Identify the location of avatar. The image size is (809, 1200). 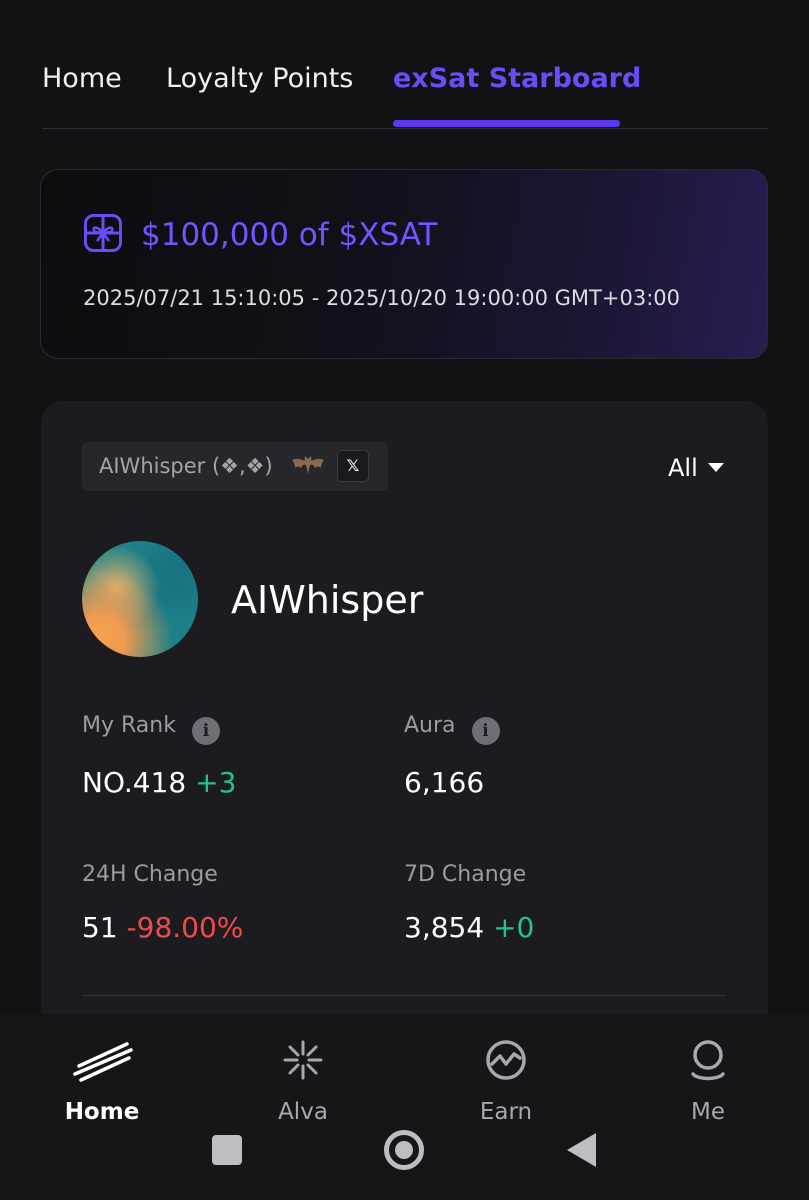
(140, 599).